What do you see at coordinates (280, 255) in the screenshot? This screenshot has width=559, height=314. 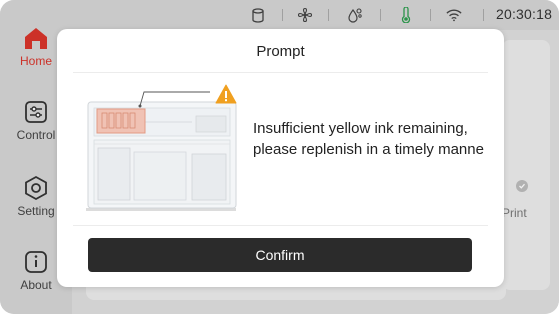 I see `confirm-button: Confirm` at bounding box center [280, 255].